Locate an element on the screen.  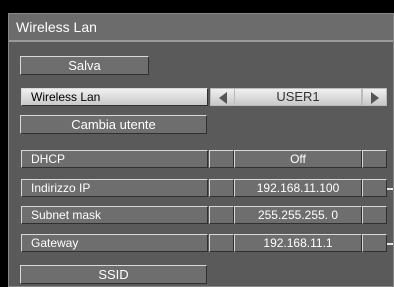
dhcp-value: Off is located at coordinates (298, 159).